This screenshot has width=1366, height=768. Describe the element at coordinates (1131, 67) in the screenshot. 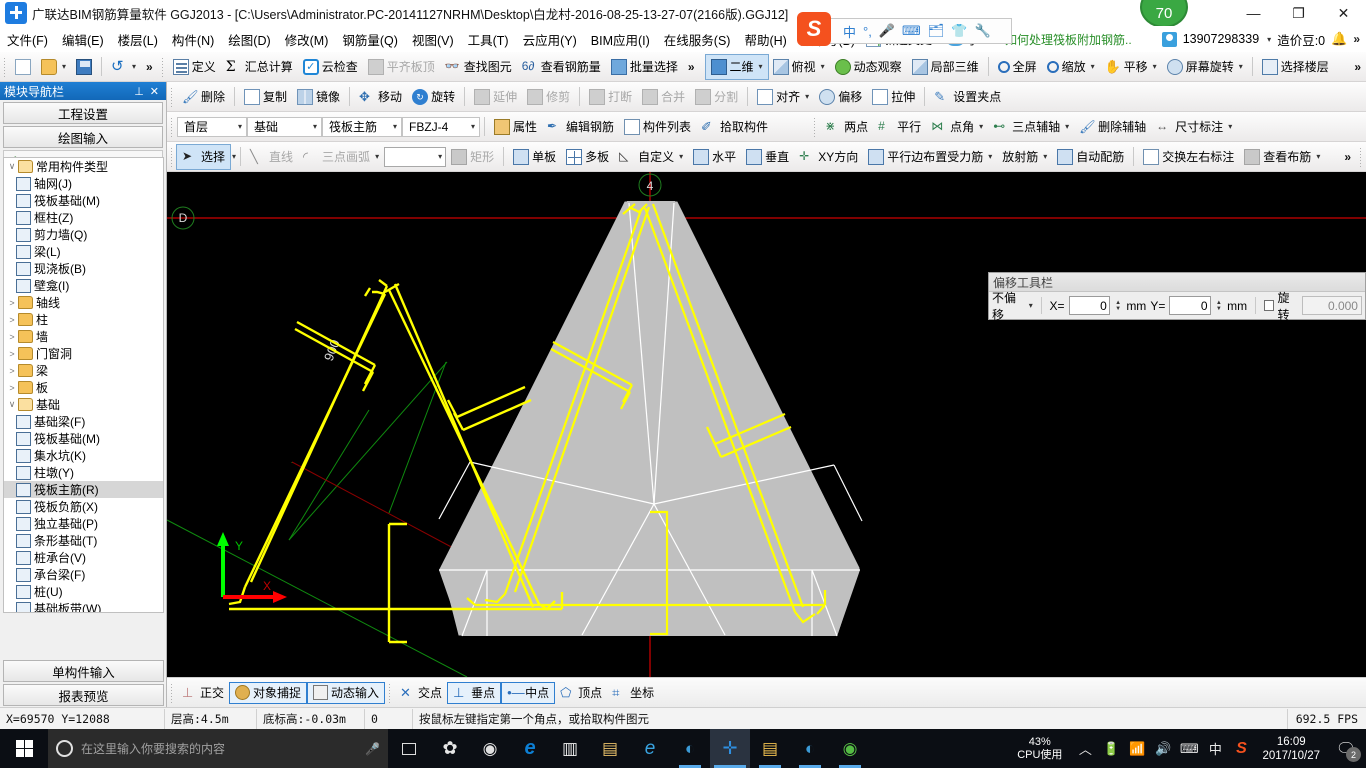

I see `pan-button: ✋ 平移 ▾` at that location.